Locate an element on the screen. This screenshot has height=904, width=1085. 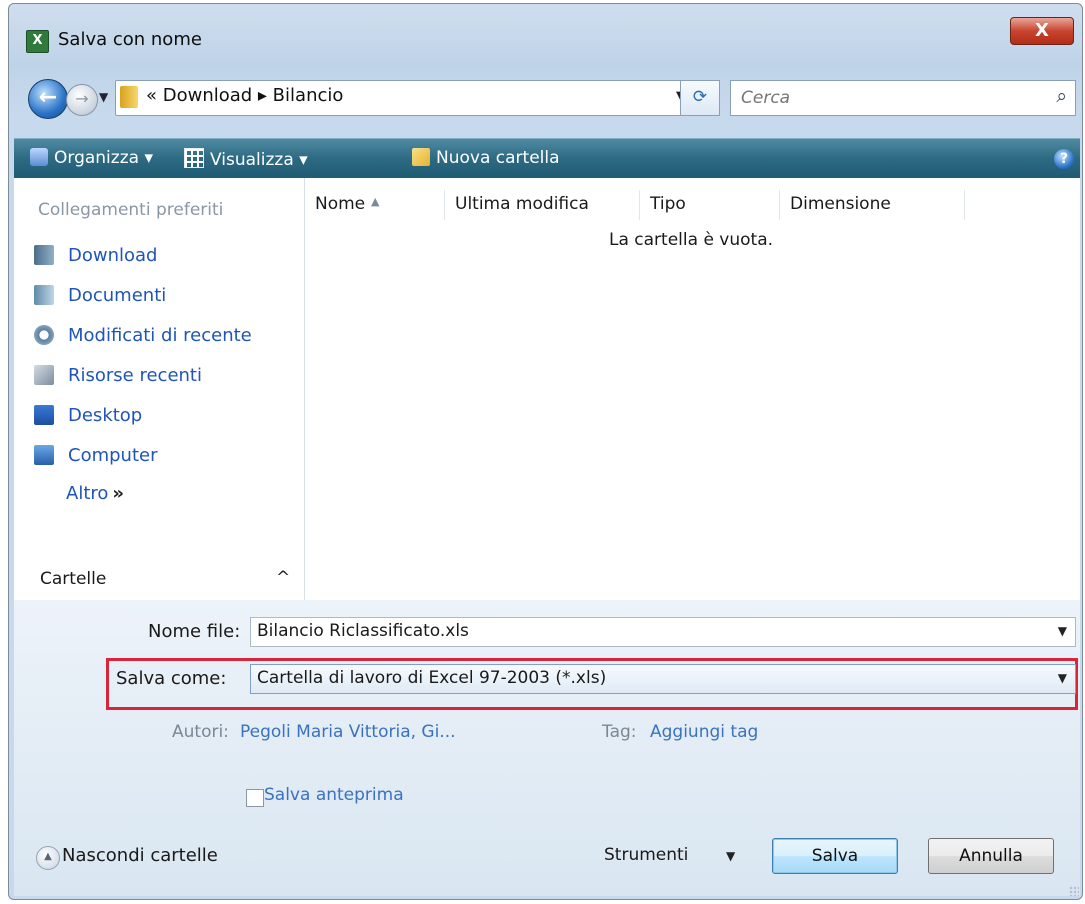
sidebar-item-computer: Computer is located at coordinates (95, 455).